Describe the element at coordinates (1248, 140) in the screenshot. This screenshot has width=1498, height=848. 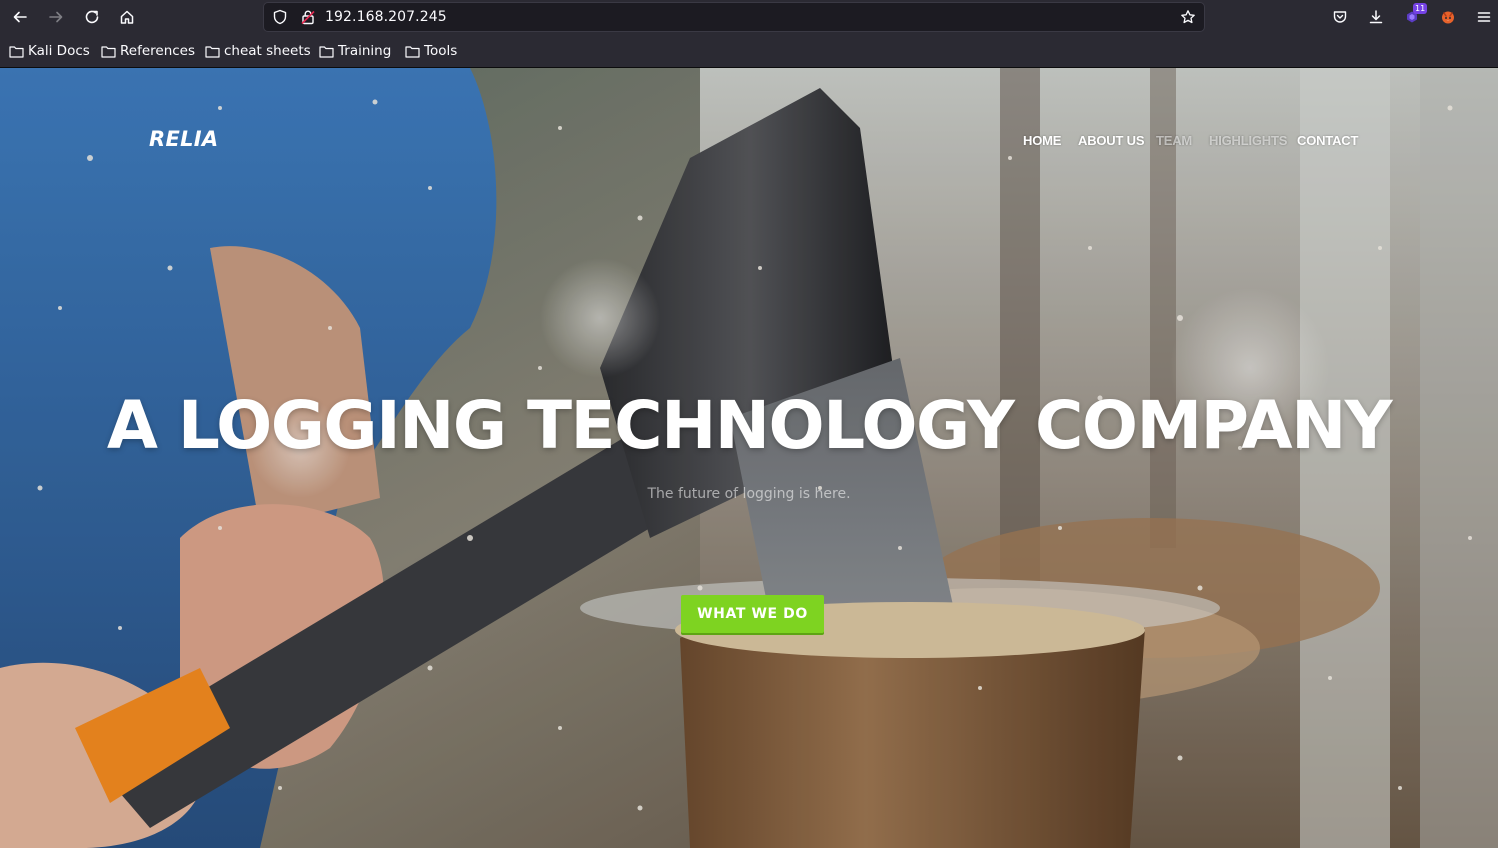
I see `nav-highlights: HIGHLIGHTS` at that location.